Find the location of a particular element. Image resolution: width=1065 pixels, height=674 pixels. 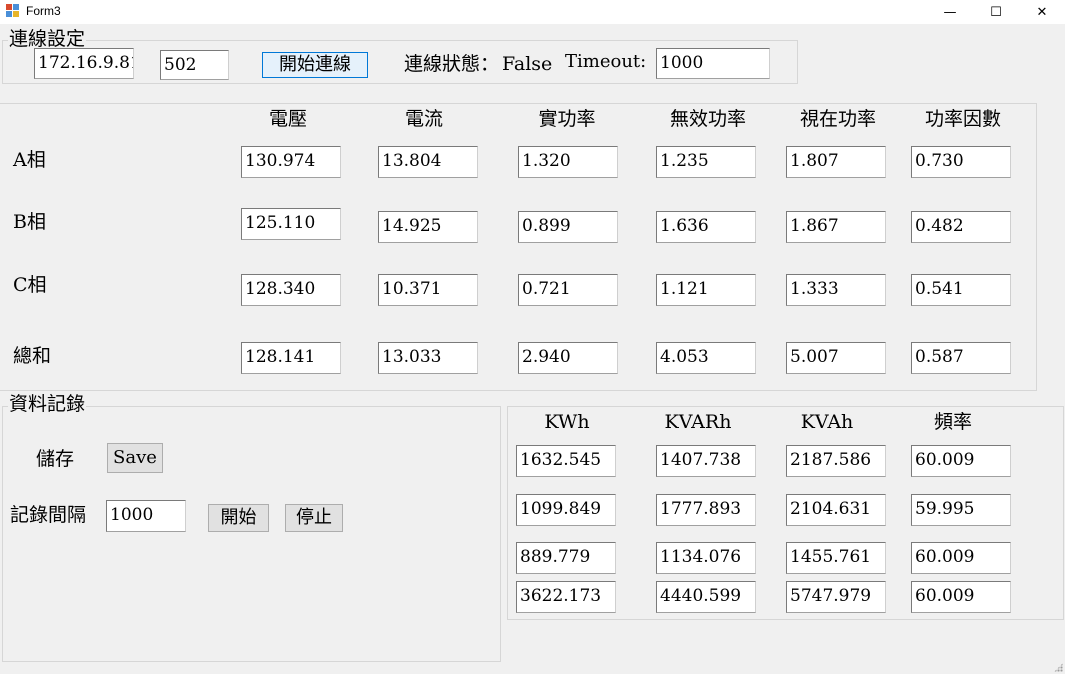

row-label-total: 總和 is located at coordinates (32, 356).